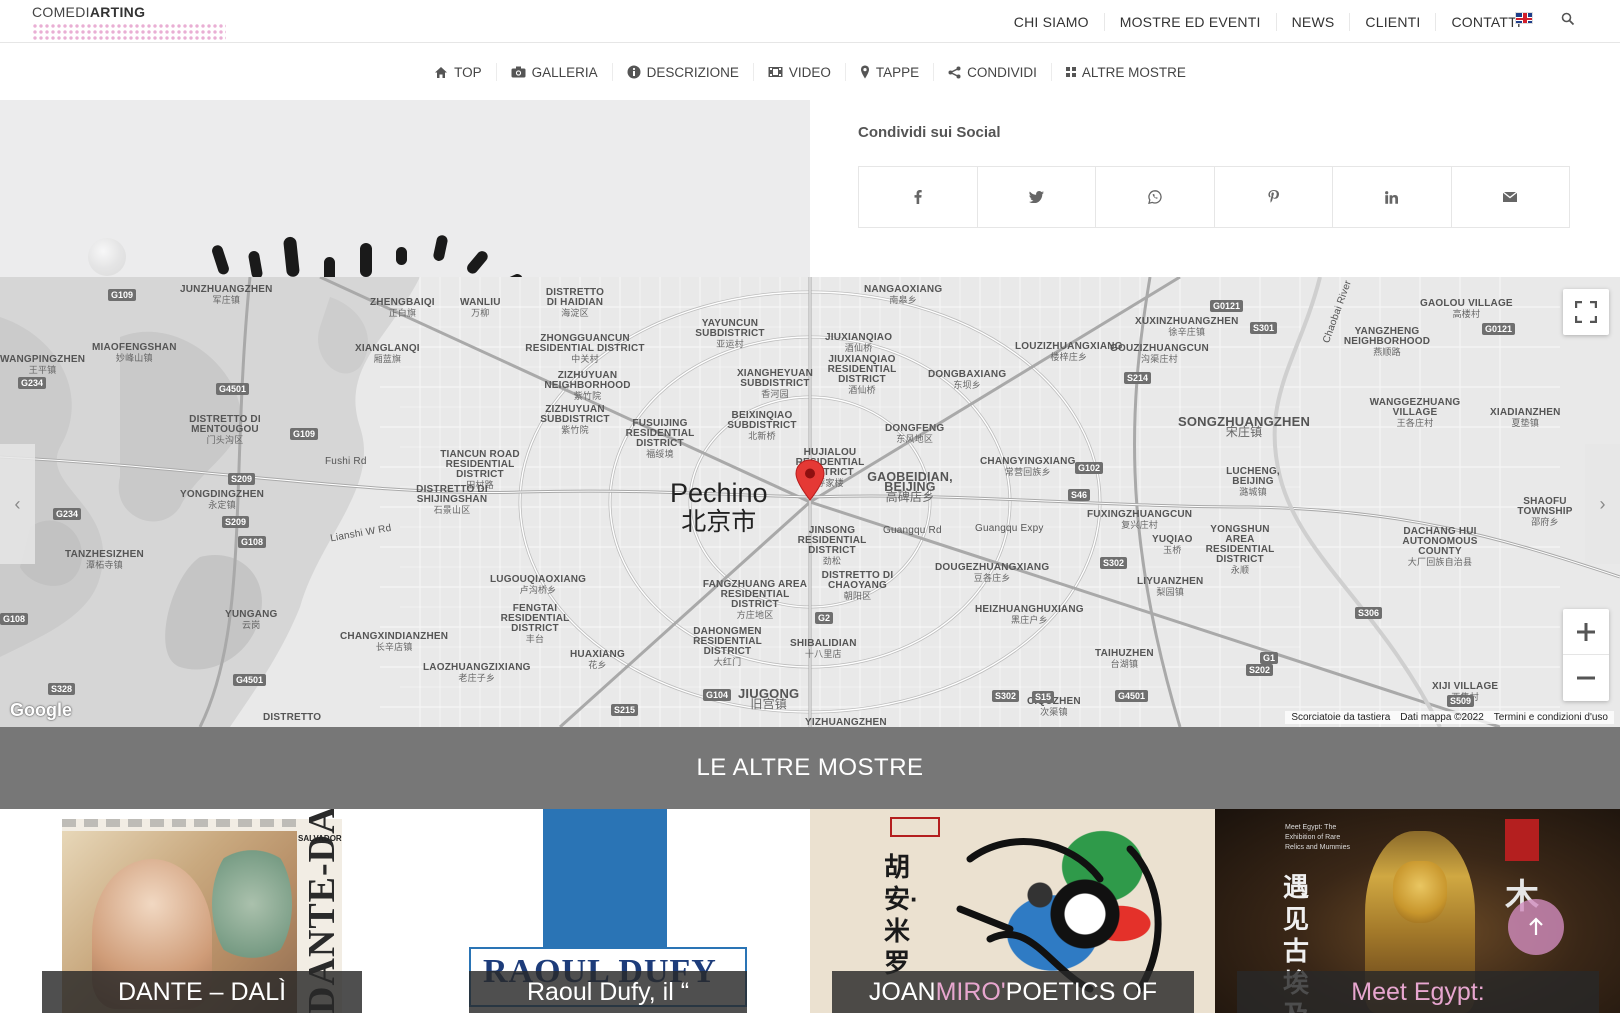  What do you see at coordinates (1006, 696) in the screenshot?
I see `highway-shield: S302` at bounding box center [1006, 696].